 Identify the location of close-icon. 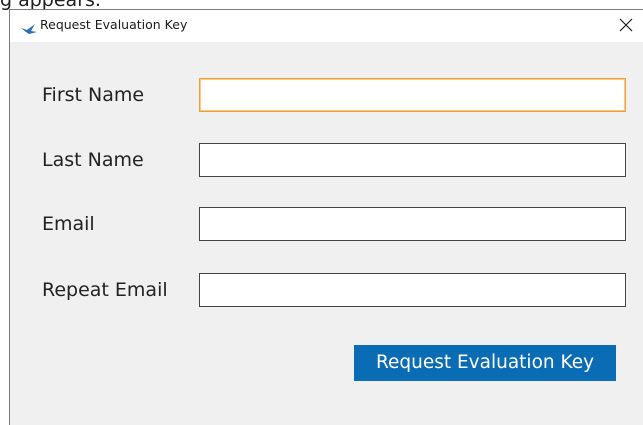
(626, 26).